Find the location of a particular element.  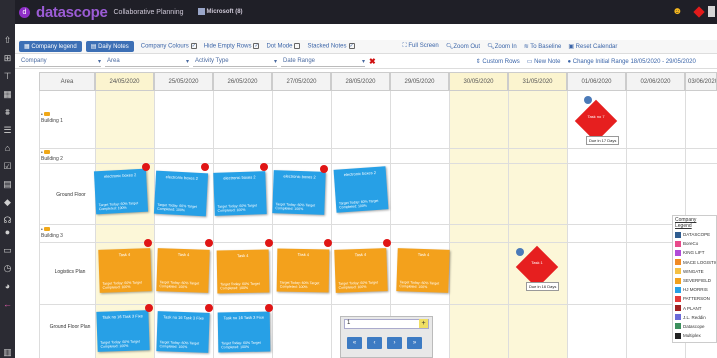

calendar-icon: ▦ is located at coordinates (7, 94).